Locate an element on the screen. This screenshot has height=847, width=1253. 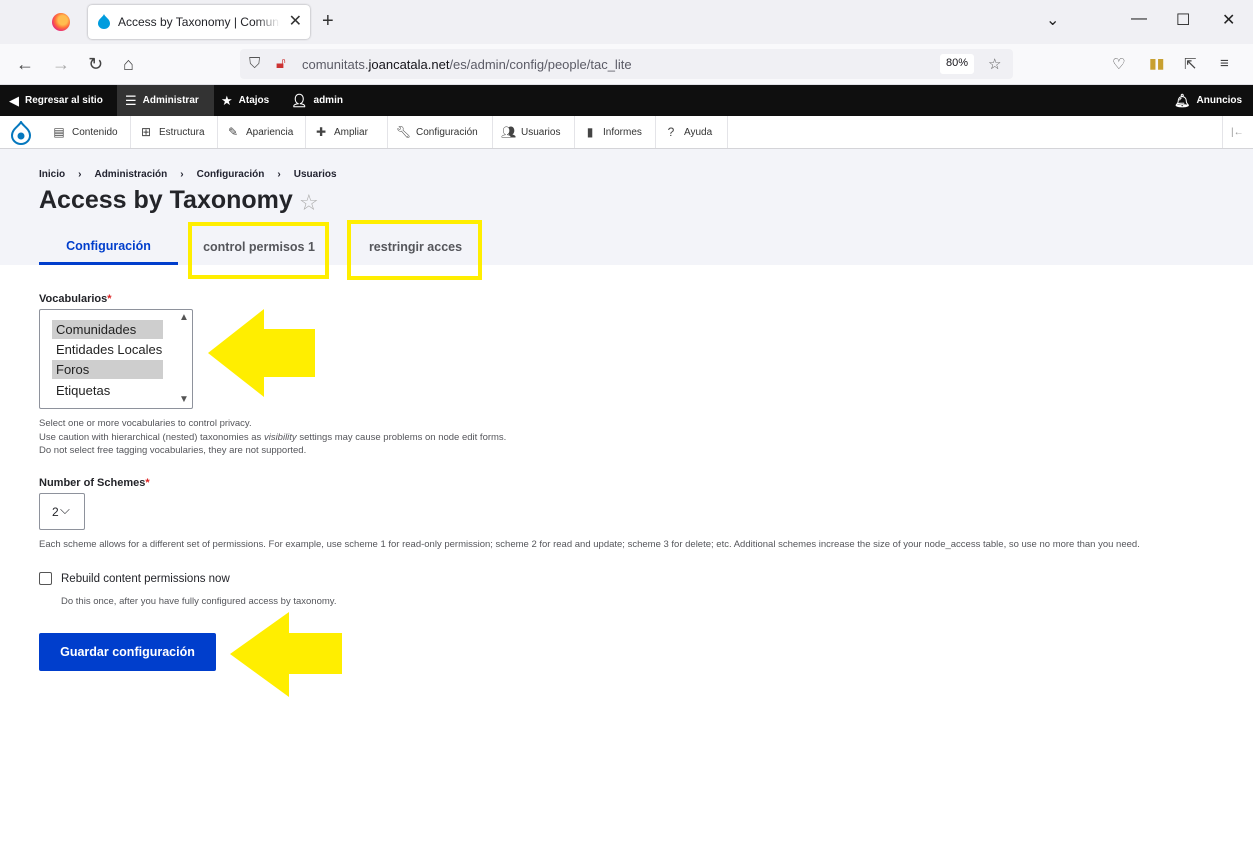
back-to-site-link: ◀ Regresar al sitio is located at coordinates (56, 100).